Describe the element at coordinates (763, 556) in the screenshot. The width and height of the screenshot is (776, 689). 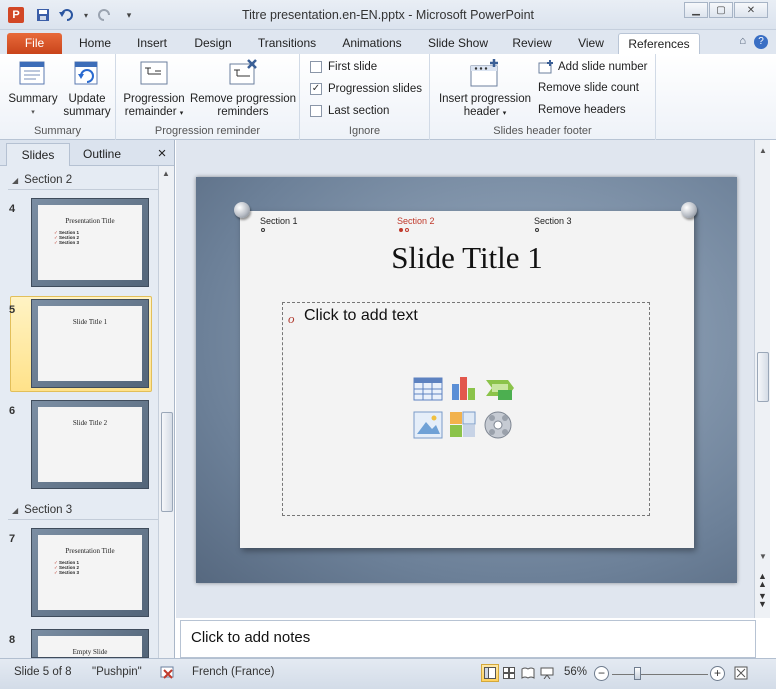
I see `scroll-down-icon: ▼` at that location.